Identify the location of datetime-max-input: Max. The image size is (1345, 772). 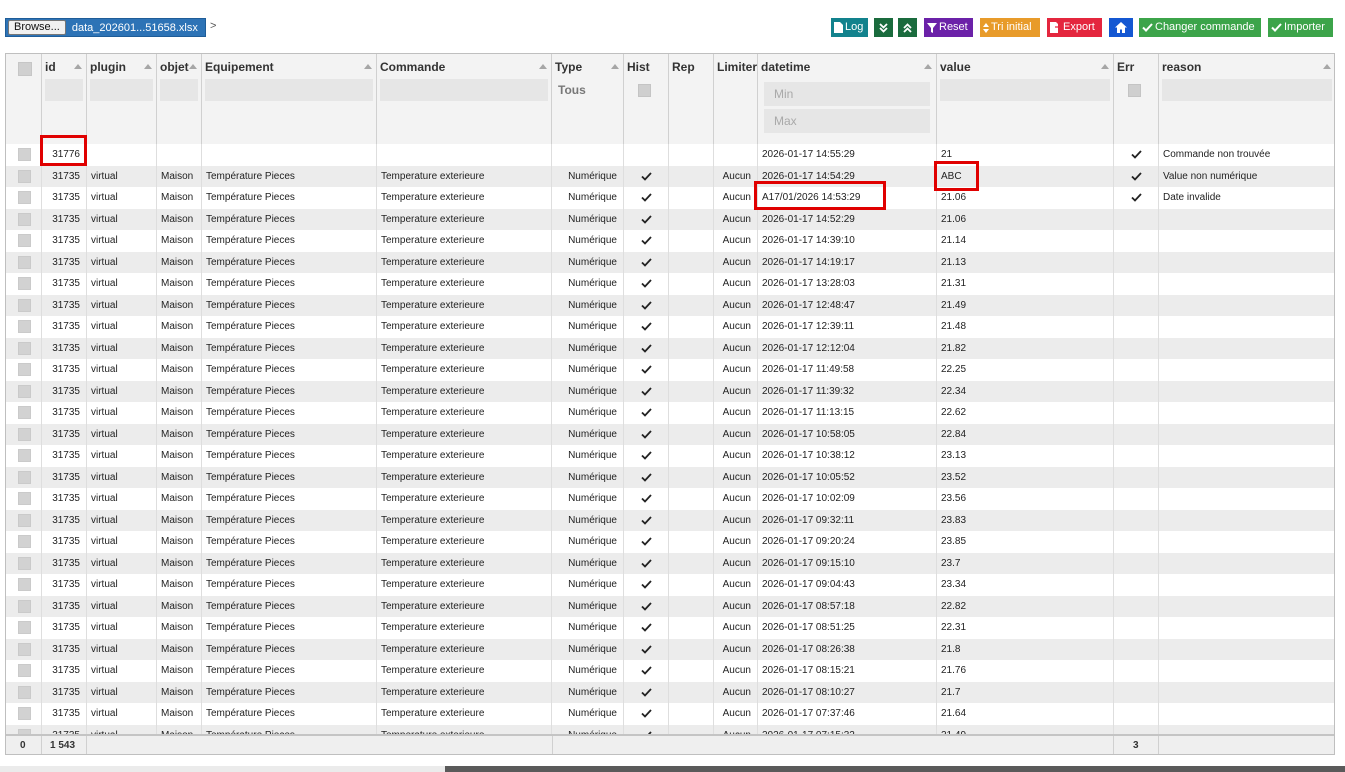
(847, 121).